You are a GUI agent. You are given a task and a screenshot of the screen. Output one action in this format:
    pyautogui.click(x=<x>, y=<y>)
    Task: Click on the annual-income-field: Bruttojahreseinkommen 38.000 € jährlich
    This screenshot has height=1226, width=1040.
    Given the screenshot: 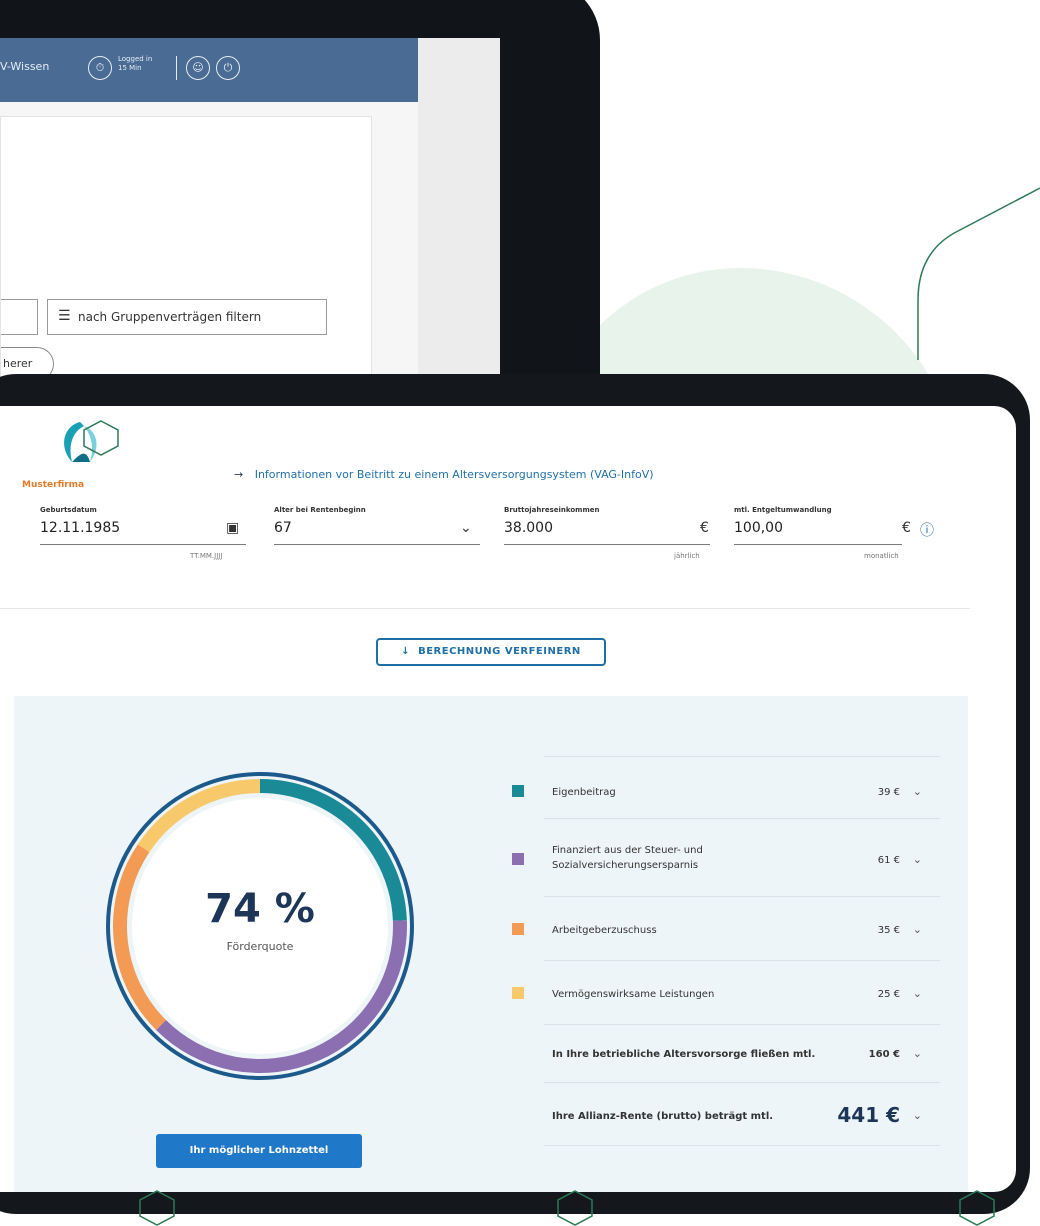 What is the action you would take?
    pyautogui.click(x=607, y=533)
    